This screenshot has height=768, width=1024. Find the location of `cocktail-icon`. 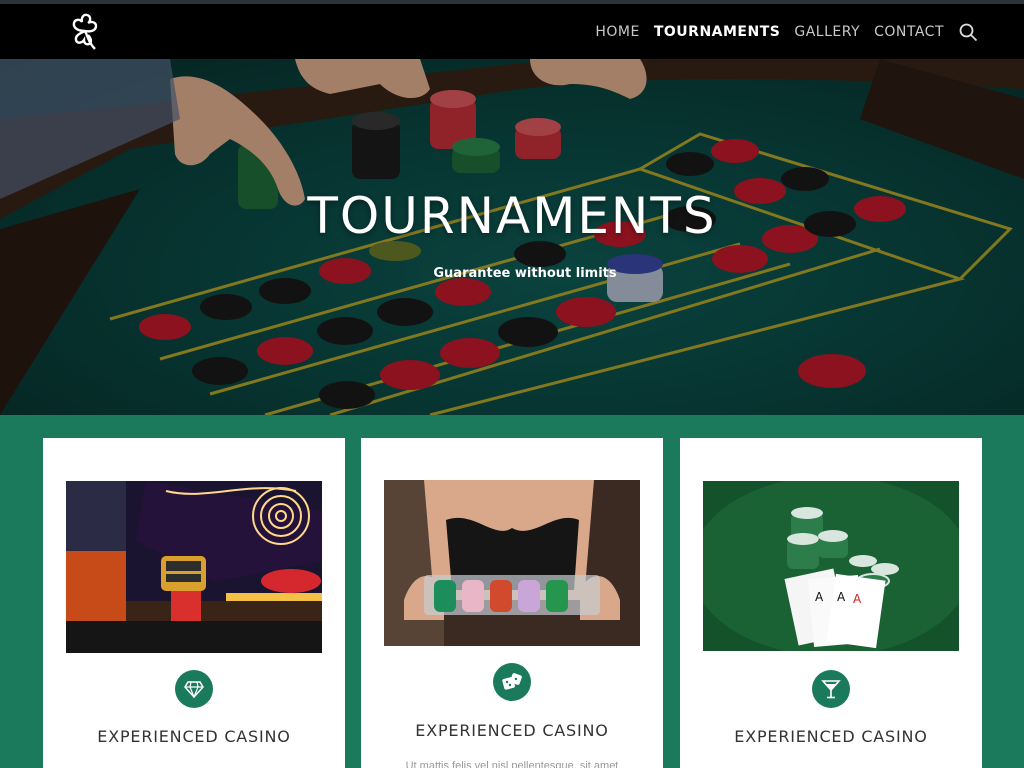

cocktail-icon is located at coordinates (831, 689).